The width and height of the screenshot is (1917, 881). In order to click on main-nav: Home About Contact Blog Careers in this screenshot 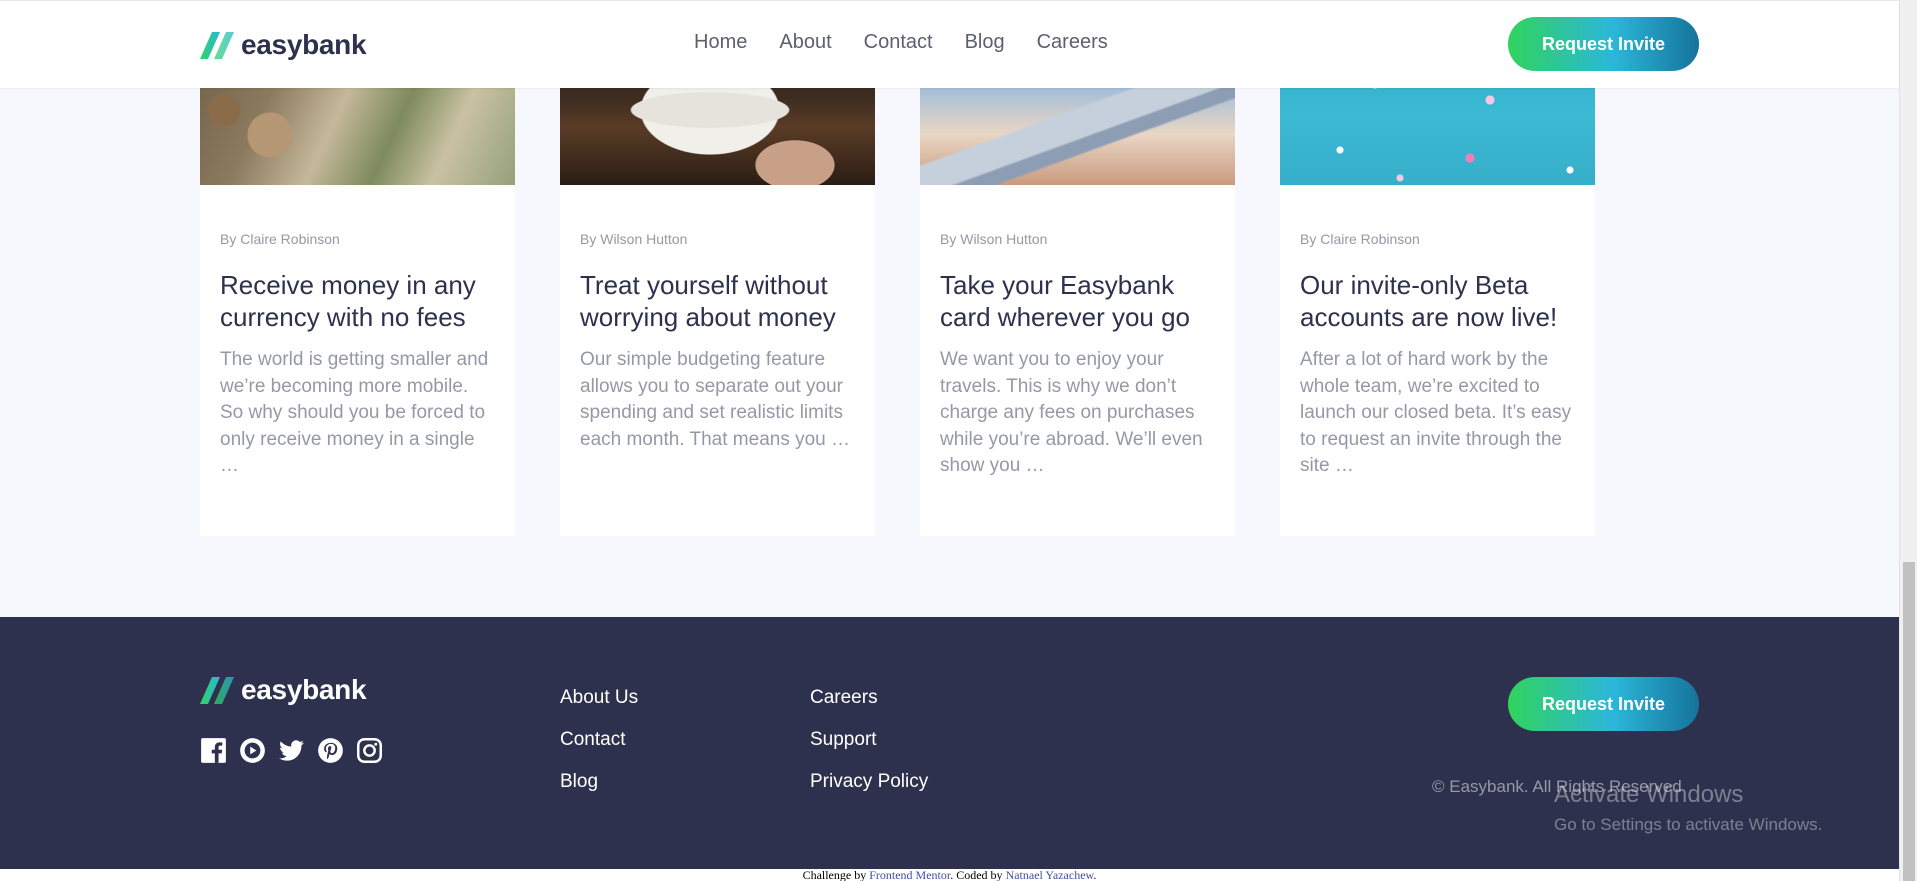, I will do `click(917, 42)`.